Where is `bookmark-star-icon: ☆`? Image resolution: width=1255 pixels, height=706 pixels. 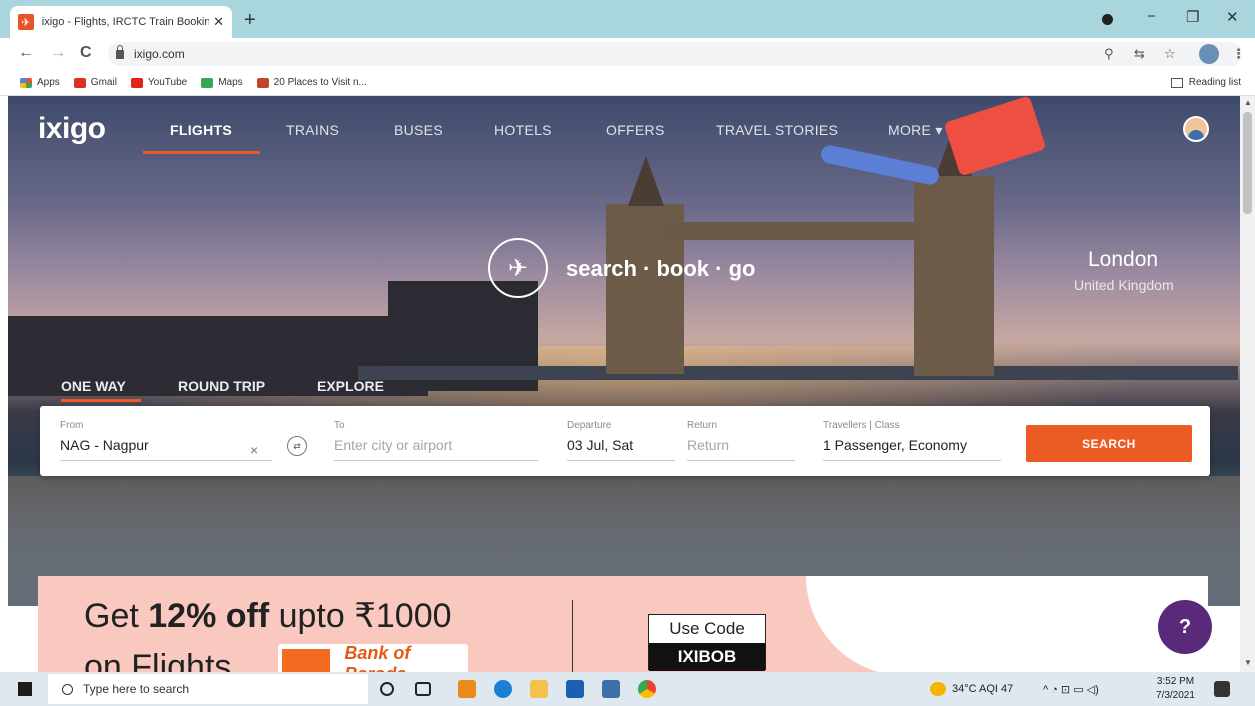 bookmark-star-icon: ☆ is located at coordinates (1170, 54).